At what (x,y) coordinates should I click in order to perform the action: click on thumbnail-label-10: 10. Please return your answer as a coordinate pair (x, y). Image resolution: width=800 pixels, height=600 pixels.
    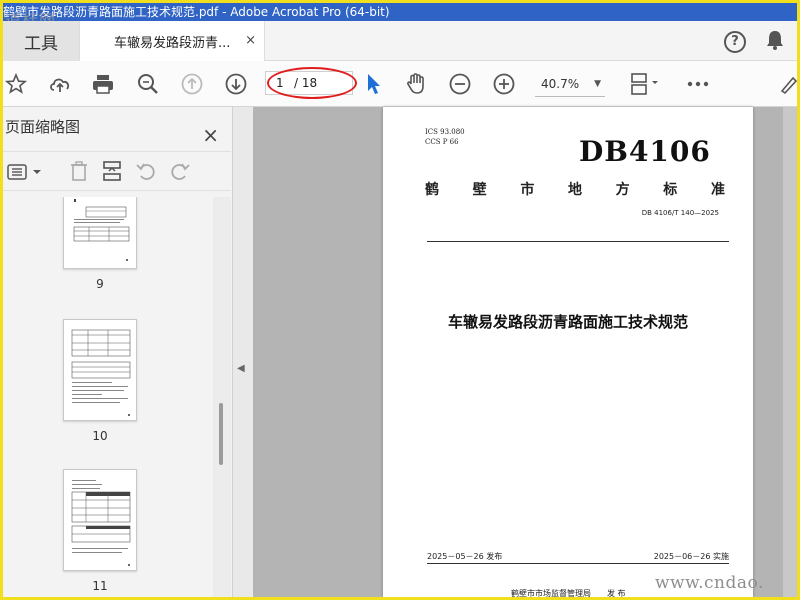
    Looking at the image, I should click on (100, 436).